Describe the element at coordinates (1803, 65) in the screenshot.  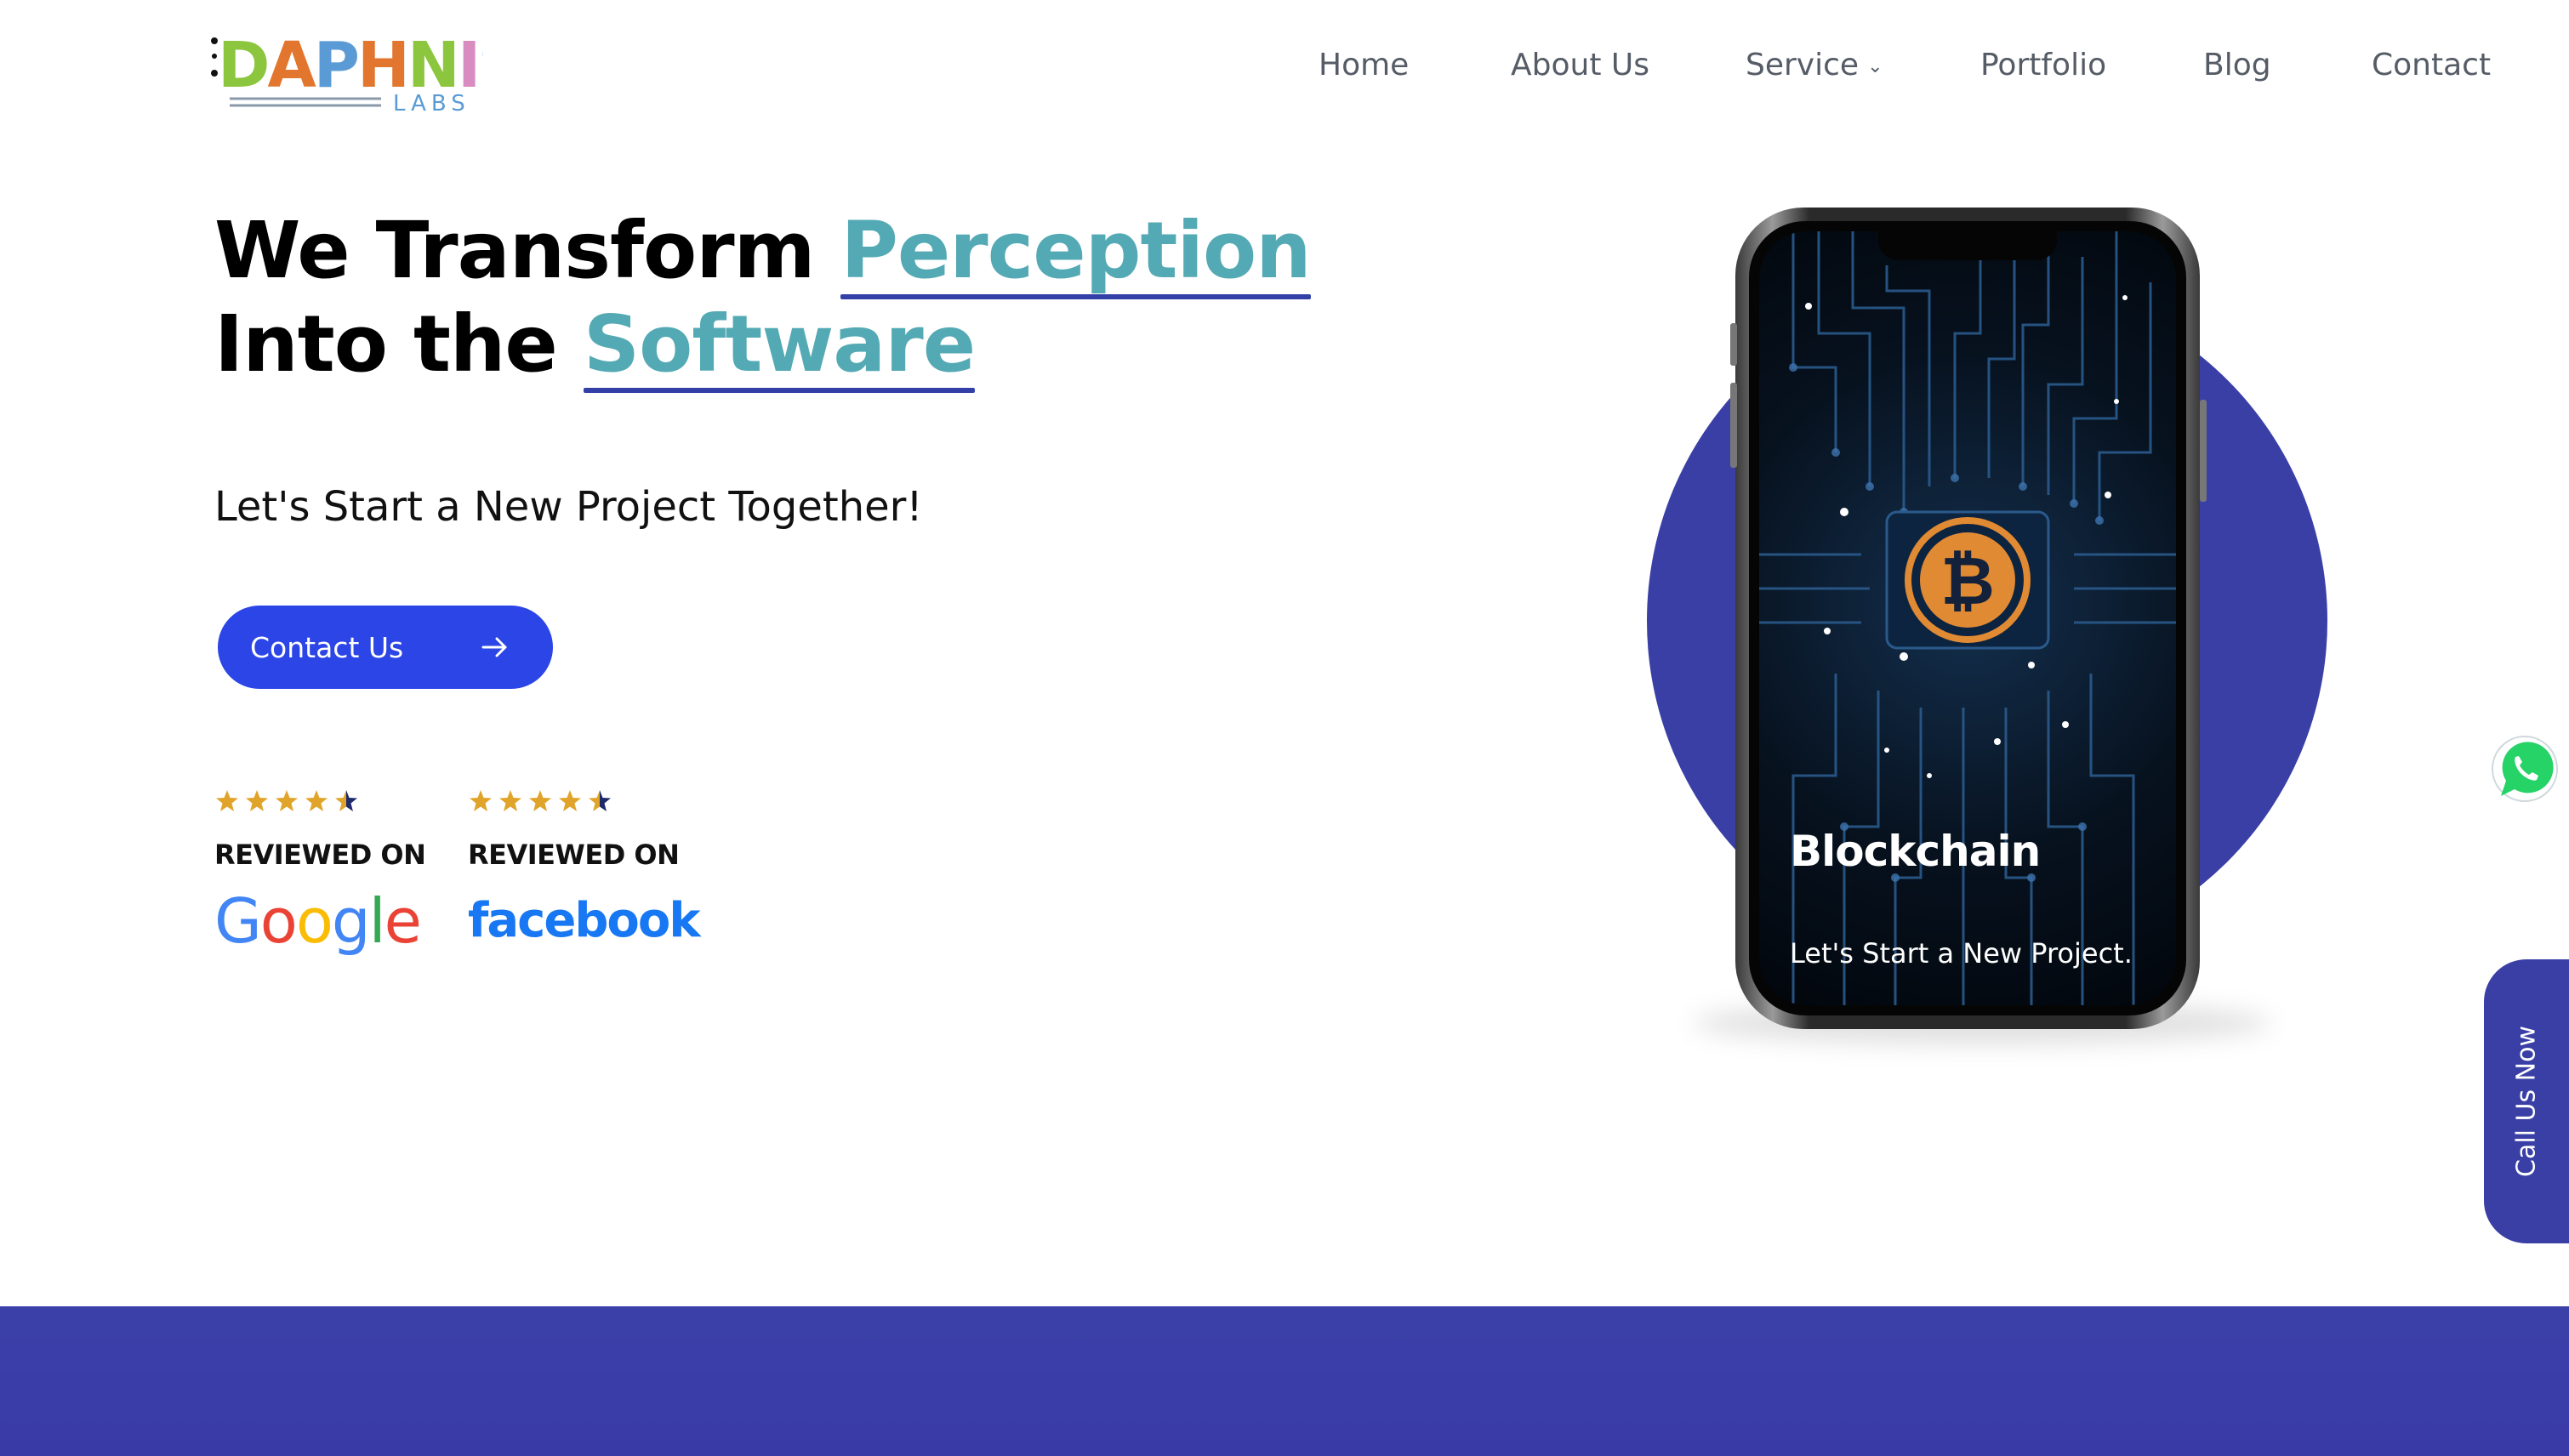
I see `nav-service-label: Service` at that location.